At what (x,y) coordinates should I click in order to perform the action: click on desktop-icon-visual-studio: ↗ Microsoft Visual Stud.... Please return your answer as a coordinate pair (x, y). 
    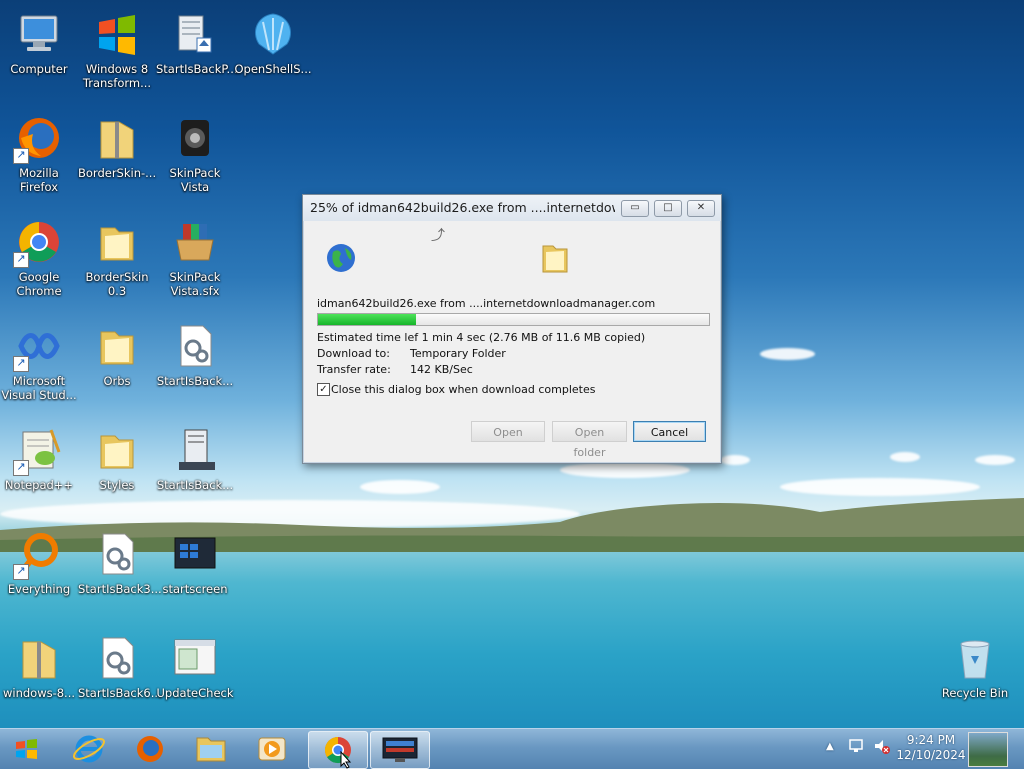
    Looking at the image, I should click on (39, 366).